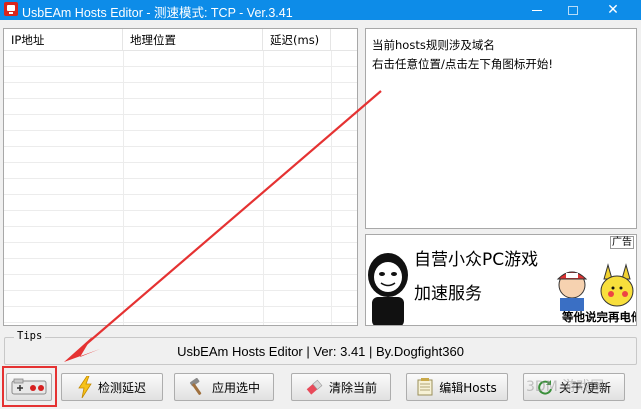  Describe the element at coordinates (599, 317) in the screenshot. I see `ad-caption: 等他说完再电他` at that location.